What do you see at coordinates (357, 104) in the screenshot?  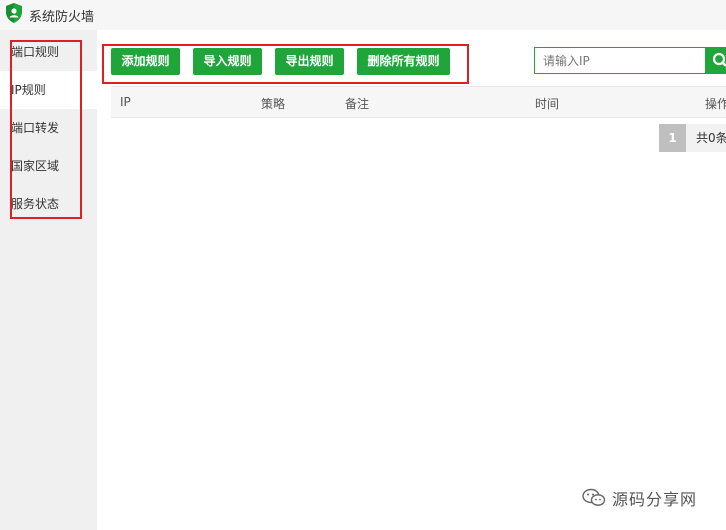 I see `column-header-note: 备注` at bounding box center [357, 104].